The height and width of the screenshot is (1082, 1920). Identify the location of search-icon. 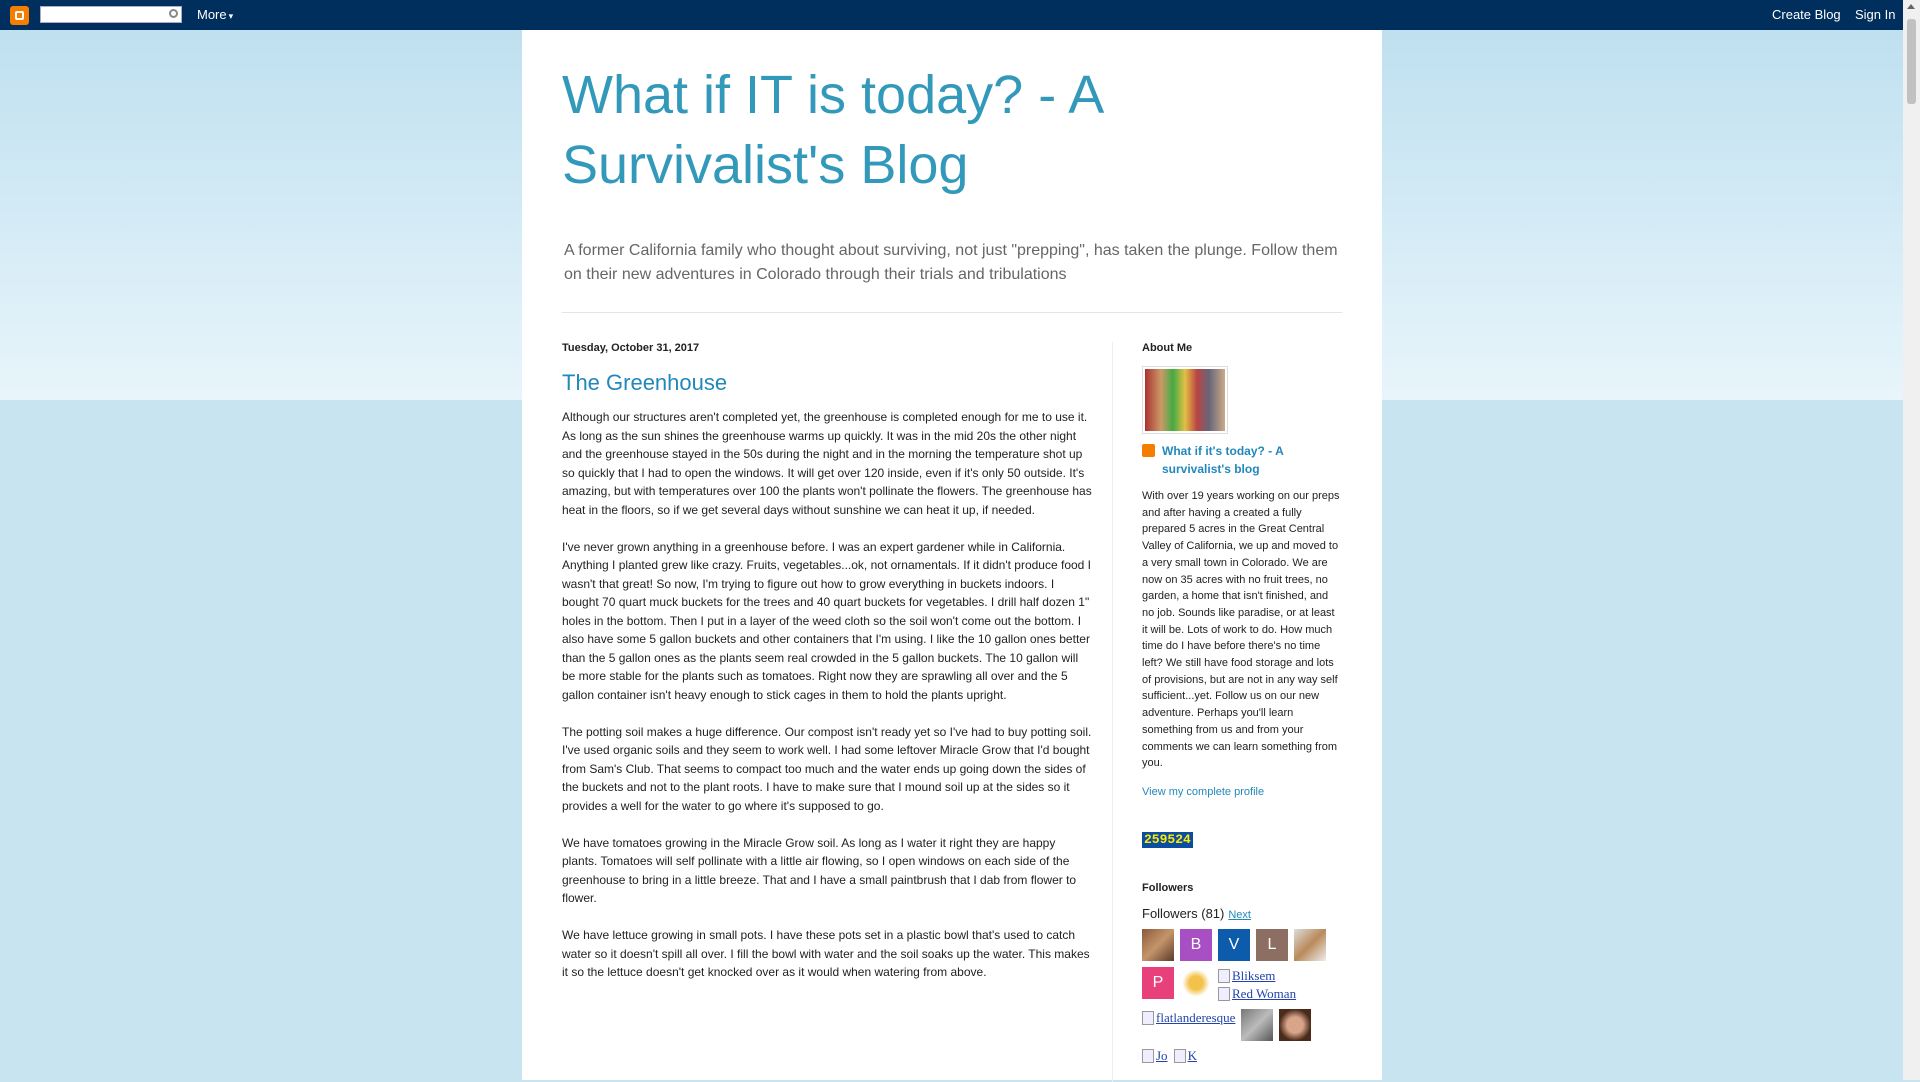
(173, 13).